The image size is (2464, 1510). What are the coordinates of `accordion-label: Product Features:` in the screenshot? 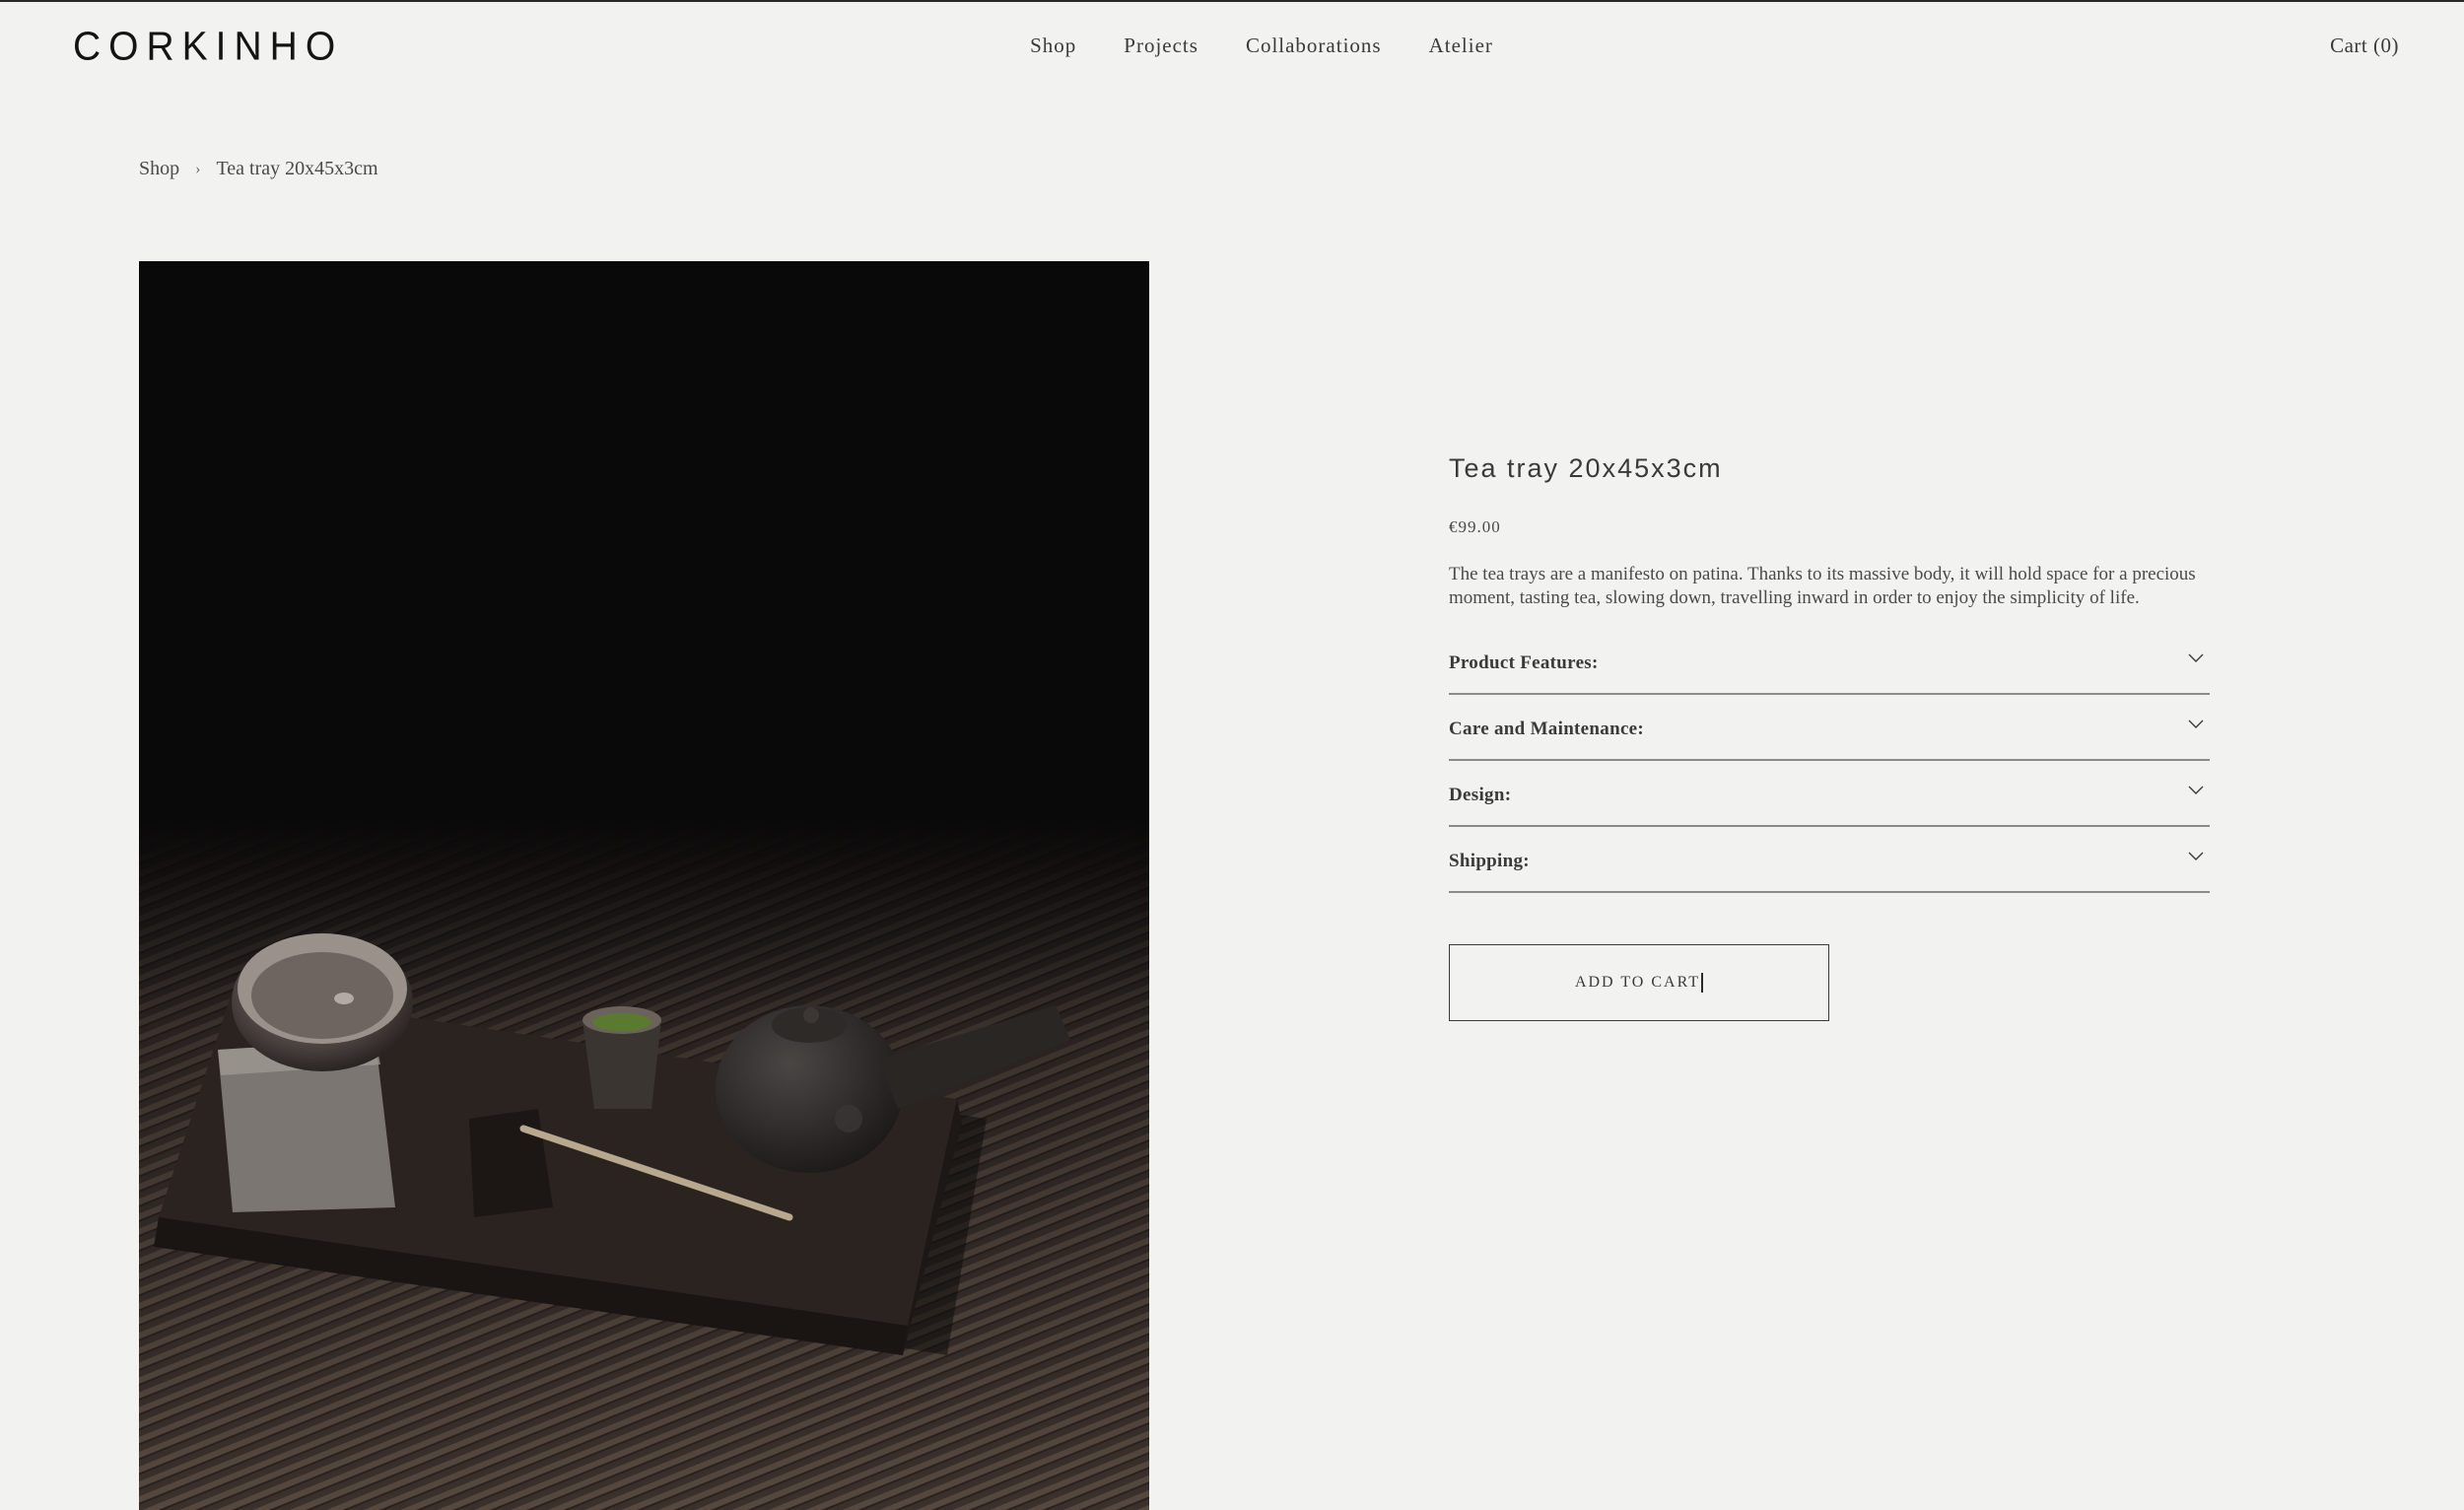 It's located at (1524, 662).